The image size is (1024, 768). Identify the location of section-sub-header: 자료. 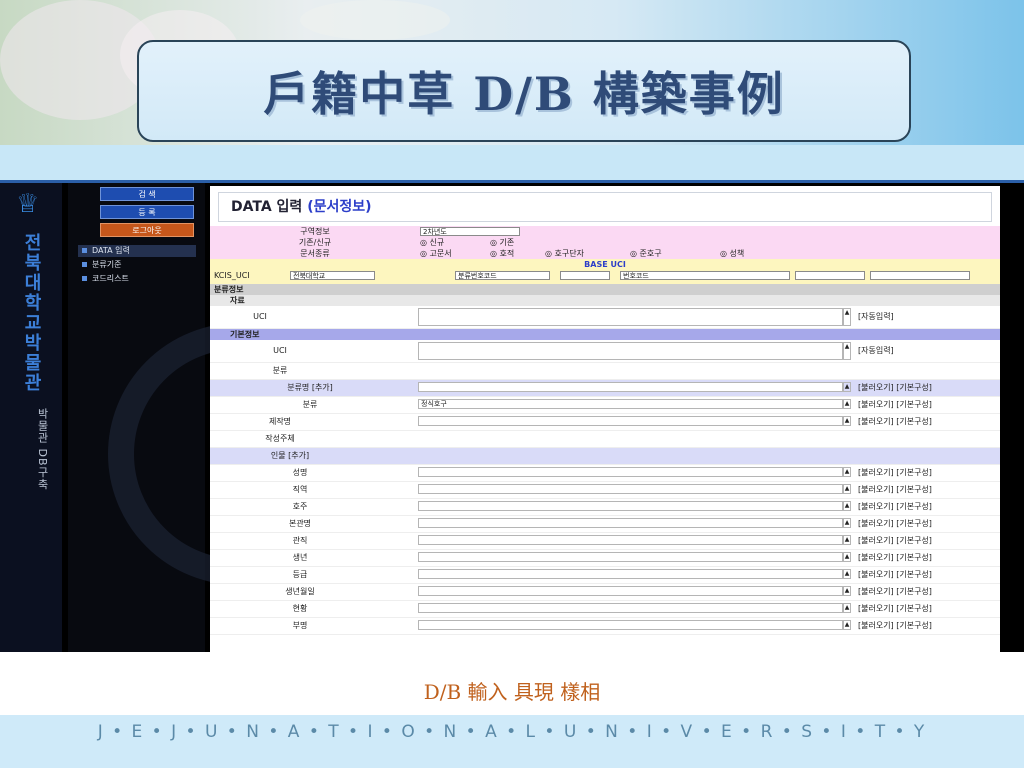
(605, 300).